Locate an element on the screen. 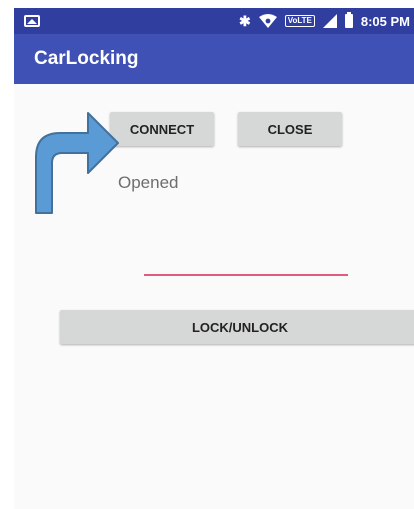  lock-unlock-button: LOCK/UNLOCK is located at coordinates (237, 327).